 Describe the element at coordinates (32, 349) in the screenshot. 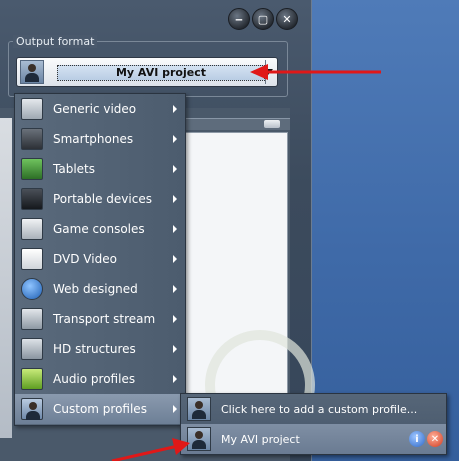

I see `hd-film-icon` at that location.